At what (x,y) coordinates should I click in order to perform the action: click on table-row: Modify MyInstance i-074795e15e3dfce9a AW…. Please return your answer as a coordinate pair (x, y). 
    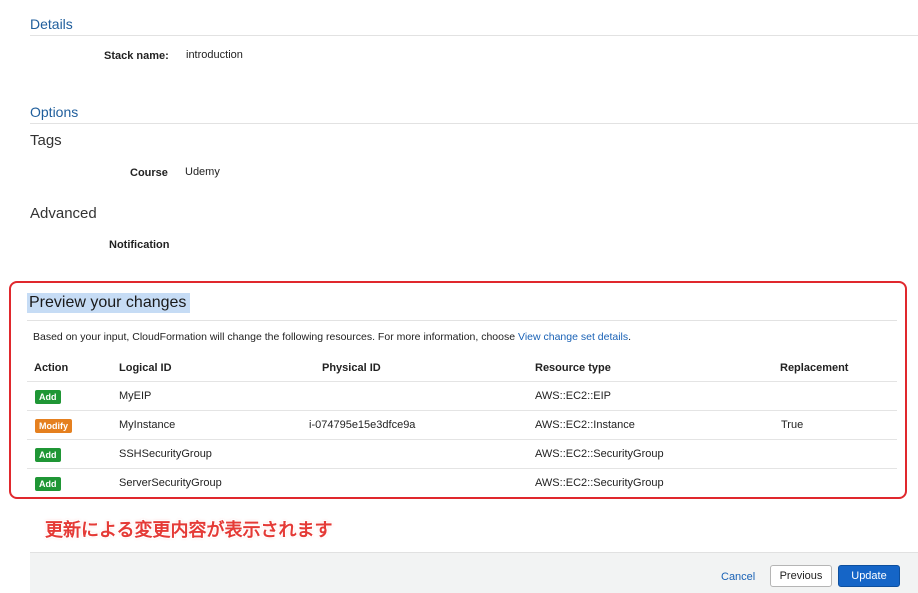
    Looking at the image, I should click on (462, 425).